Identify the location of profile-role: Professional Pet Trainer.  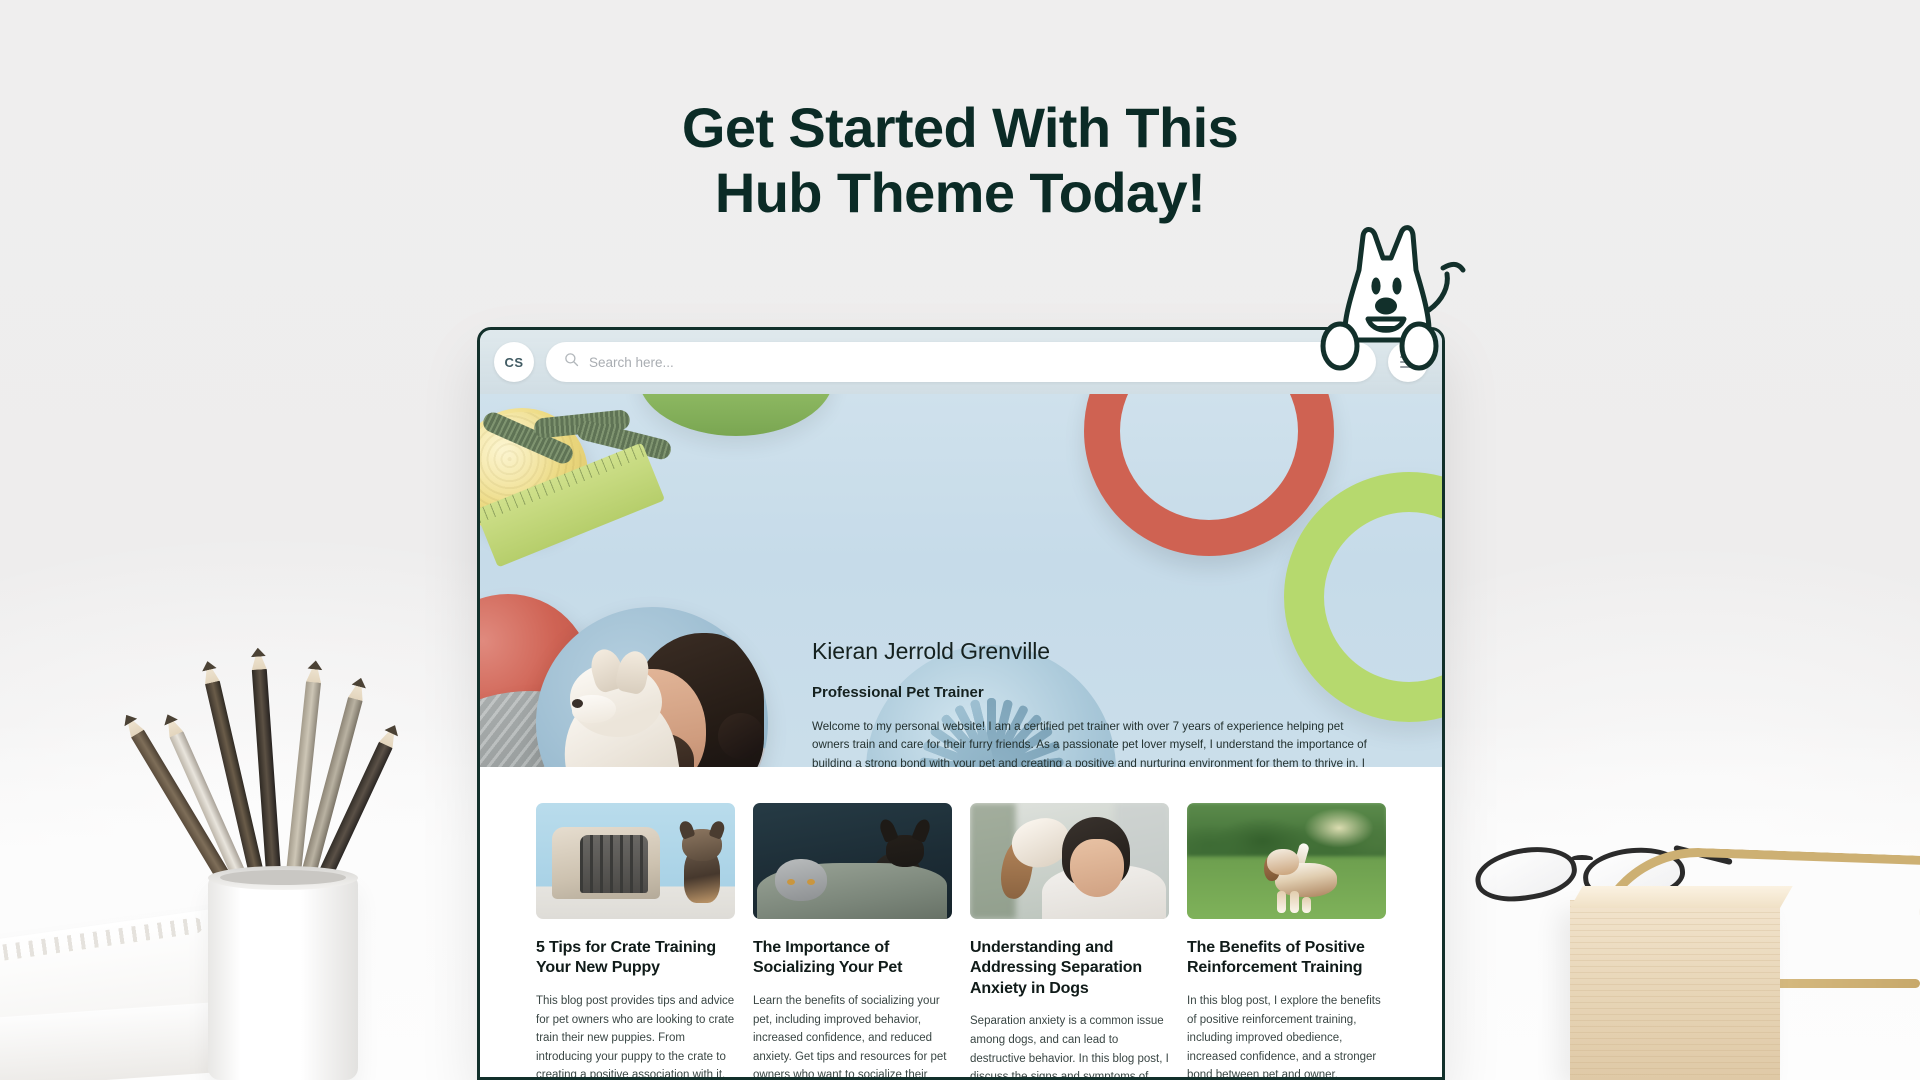
(898, 692).